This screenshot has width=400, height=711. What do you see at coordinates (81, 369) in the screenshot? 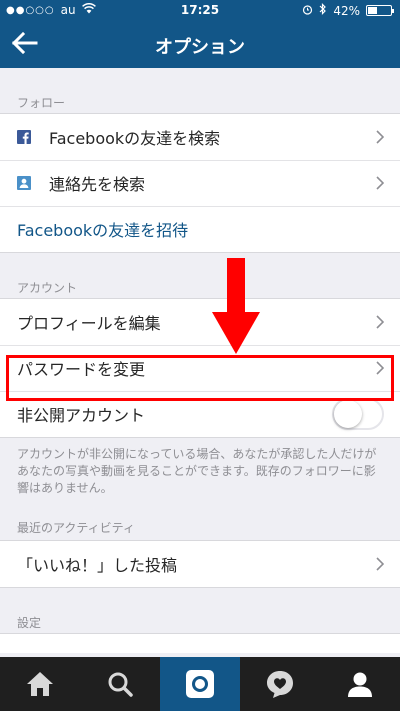
I see `row-label: パスワードを変更` at bounding box center [81, 369].